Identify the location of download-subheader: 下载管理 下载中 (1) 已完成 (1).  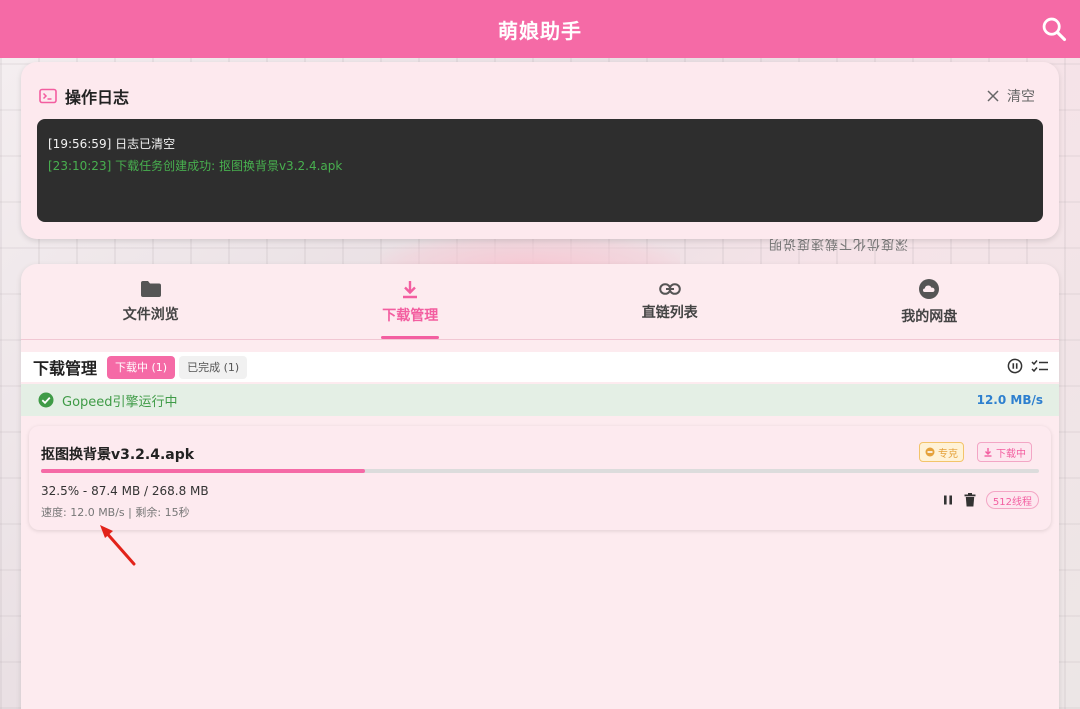
(540, 367).